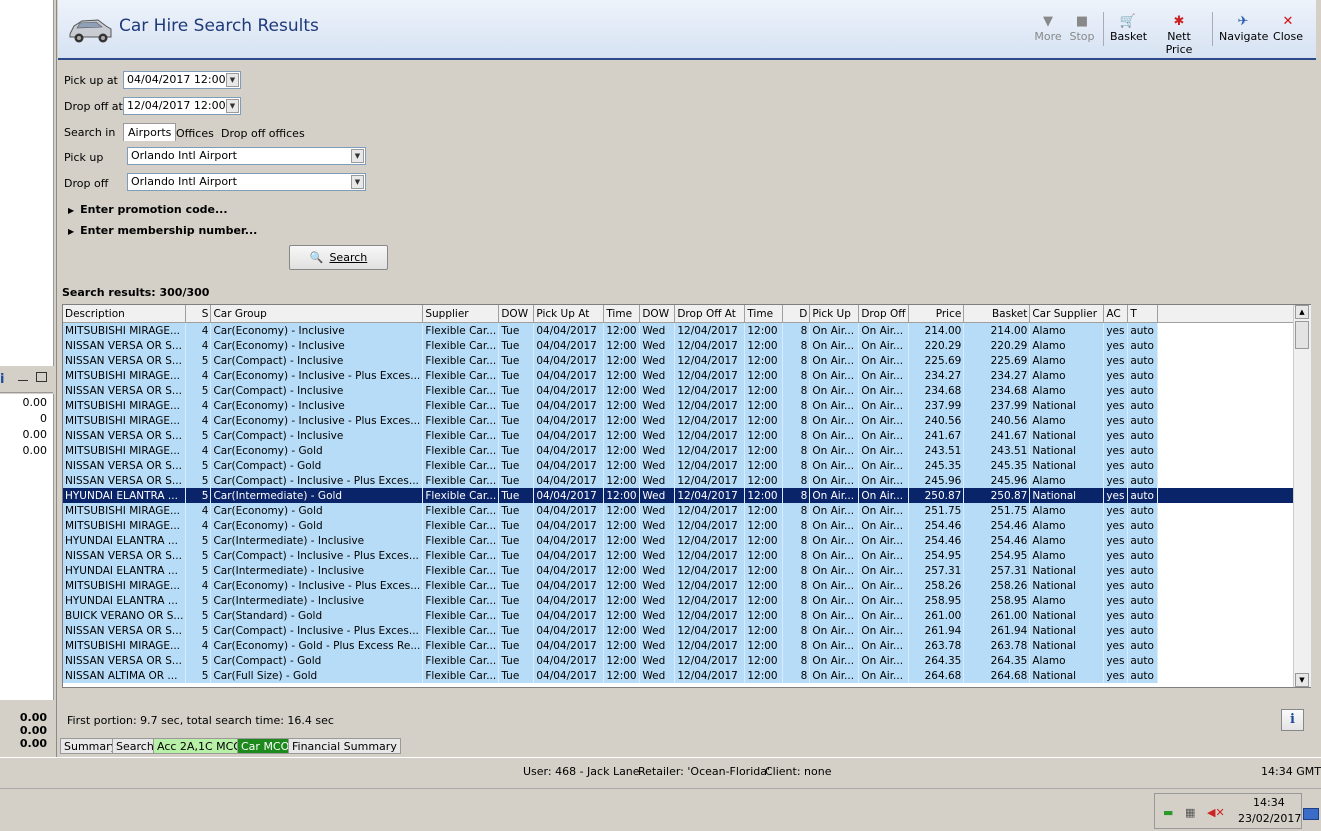  What do you see at coordinates (1048, 36) in the screenshot?
I see `more-label: More` at bounding box center [1048, 36].